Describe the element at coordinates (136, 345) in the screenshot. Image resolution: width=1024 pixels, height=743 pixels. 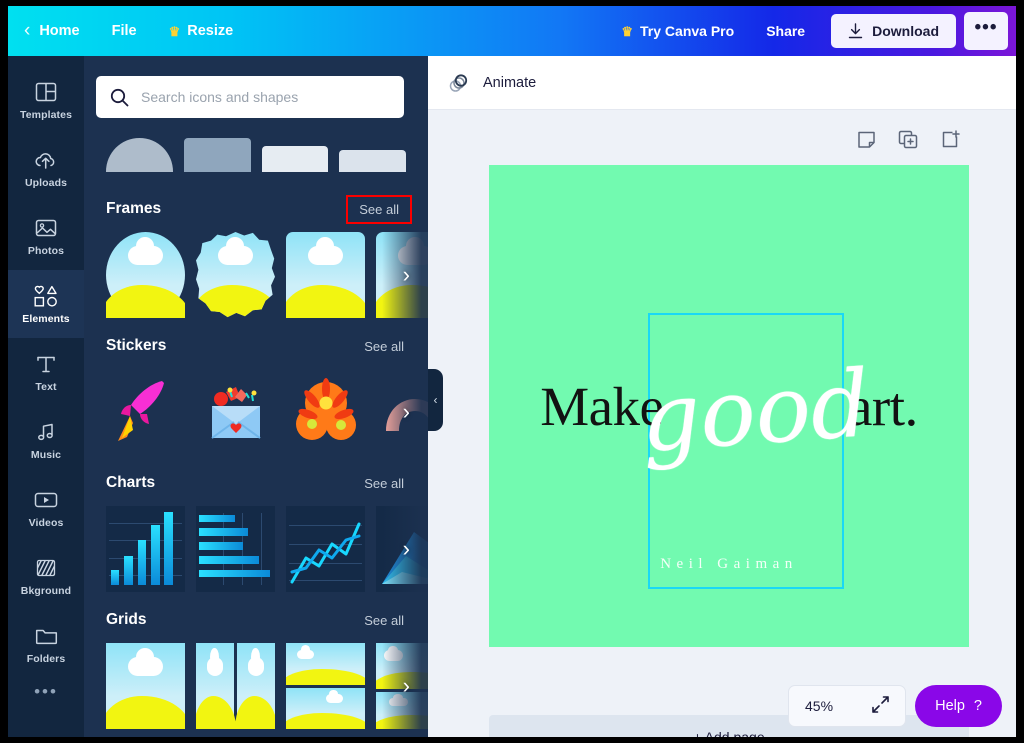
I see `section-title: Stickers` at that location.